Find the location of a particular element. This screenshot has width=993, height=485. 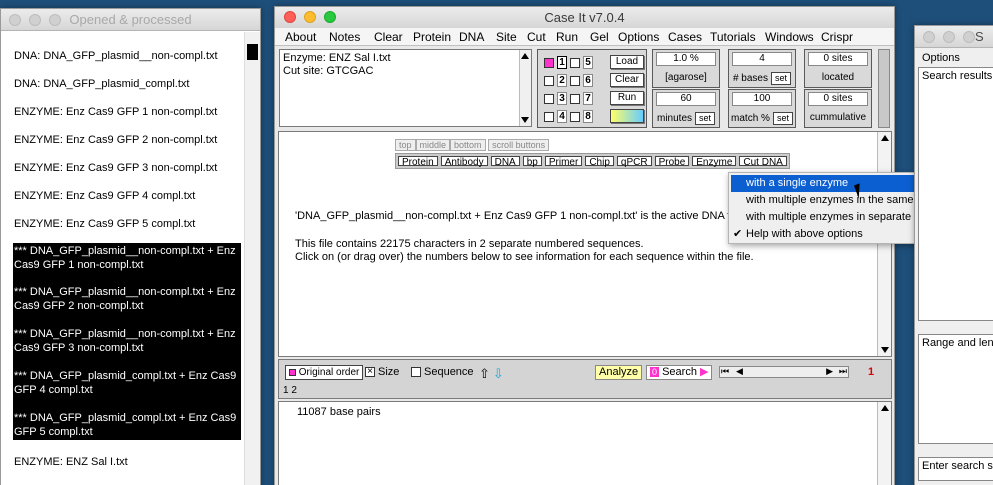

menu-notes: Notes is located at coordinates (344, 37).